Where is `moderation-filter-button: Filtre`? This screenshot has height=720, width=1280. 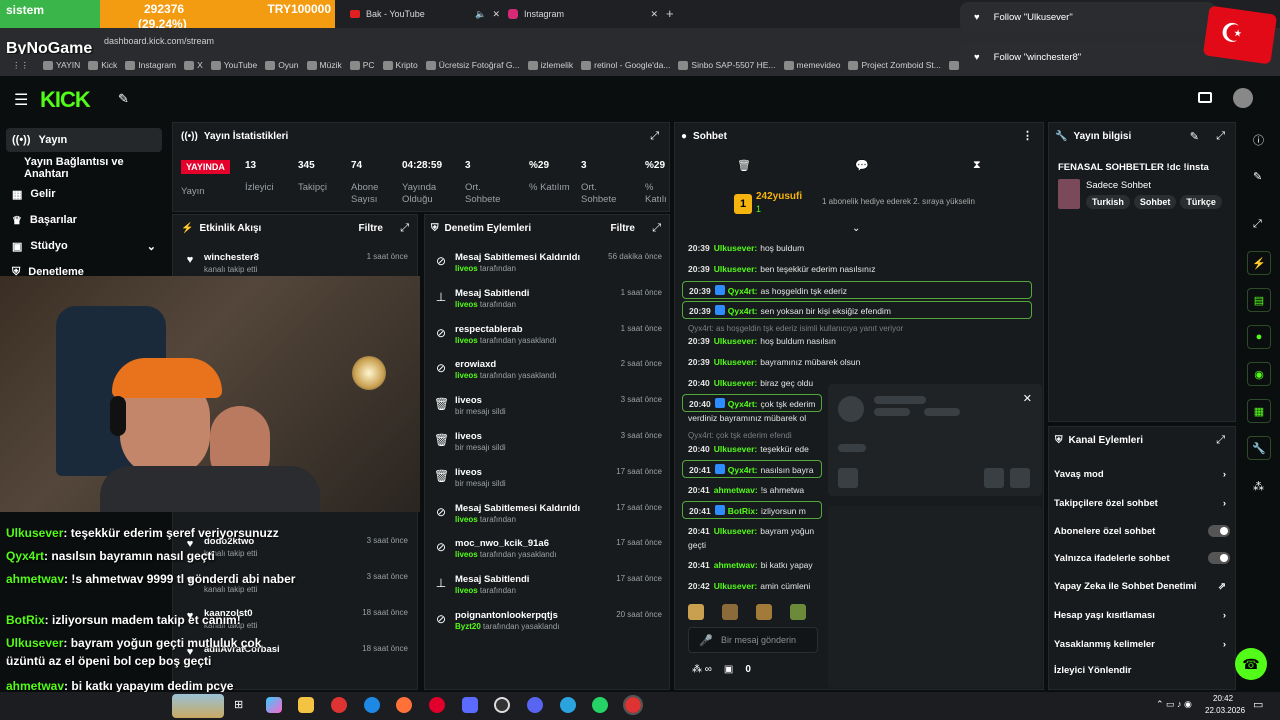
moderation-filter-button: Filtre is located at coordinates (623, 228).